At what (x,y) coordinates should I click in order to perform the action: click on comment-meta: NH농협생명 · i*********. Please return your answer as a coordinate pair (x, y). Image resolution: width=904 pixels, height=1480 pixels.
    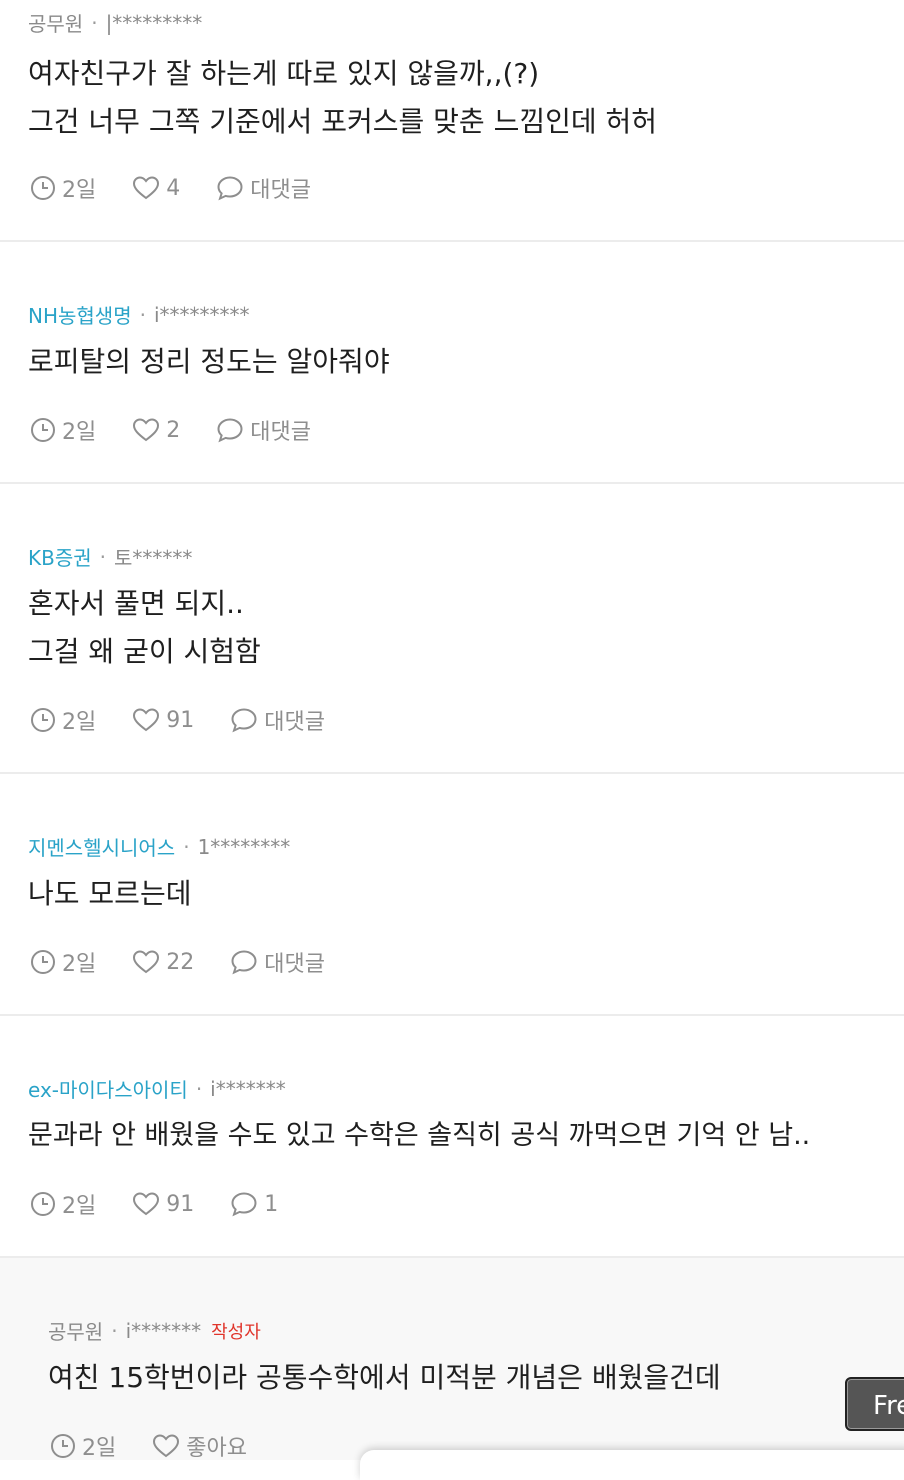
    Looking at the image, I should click on (139, 314).